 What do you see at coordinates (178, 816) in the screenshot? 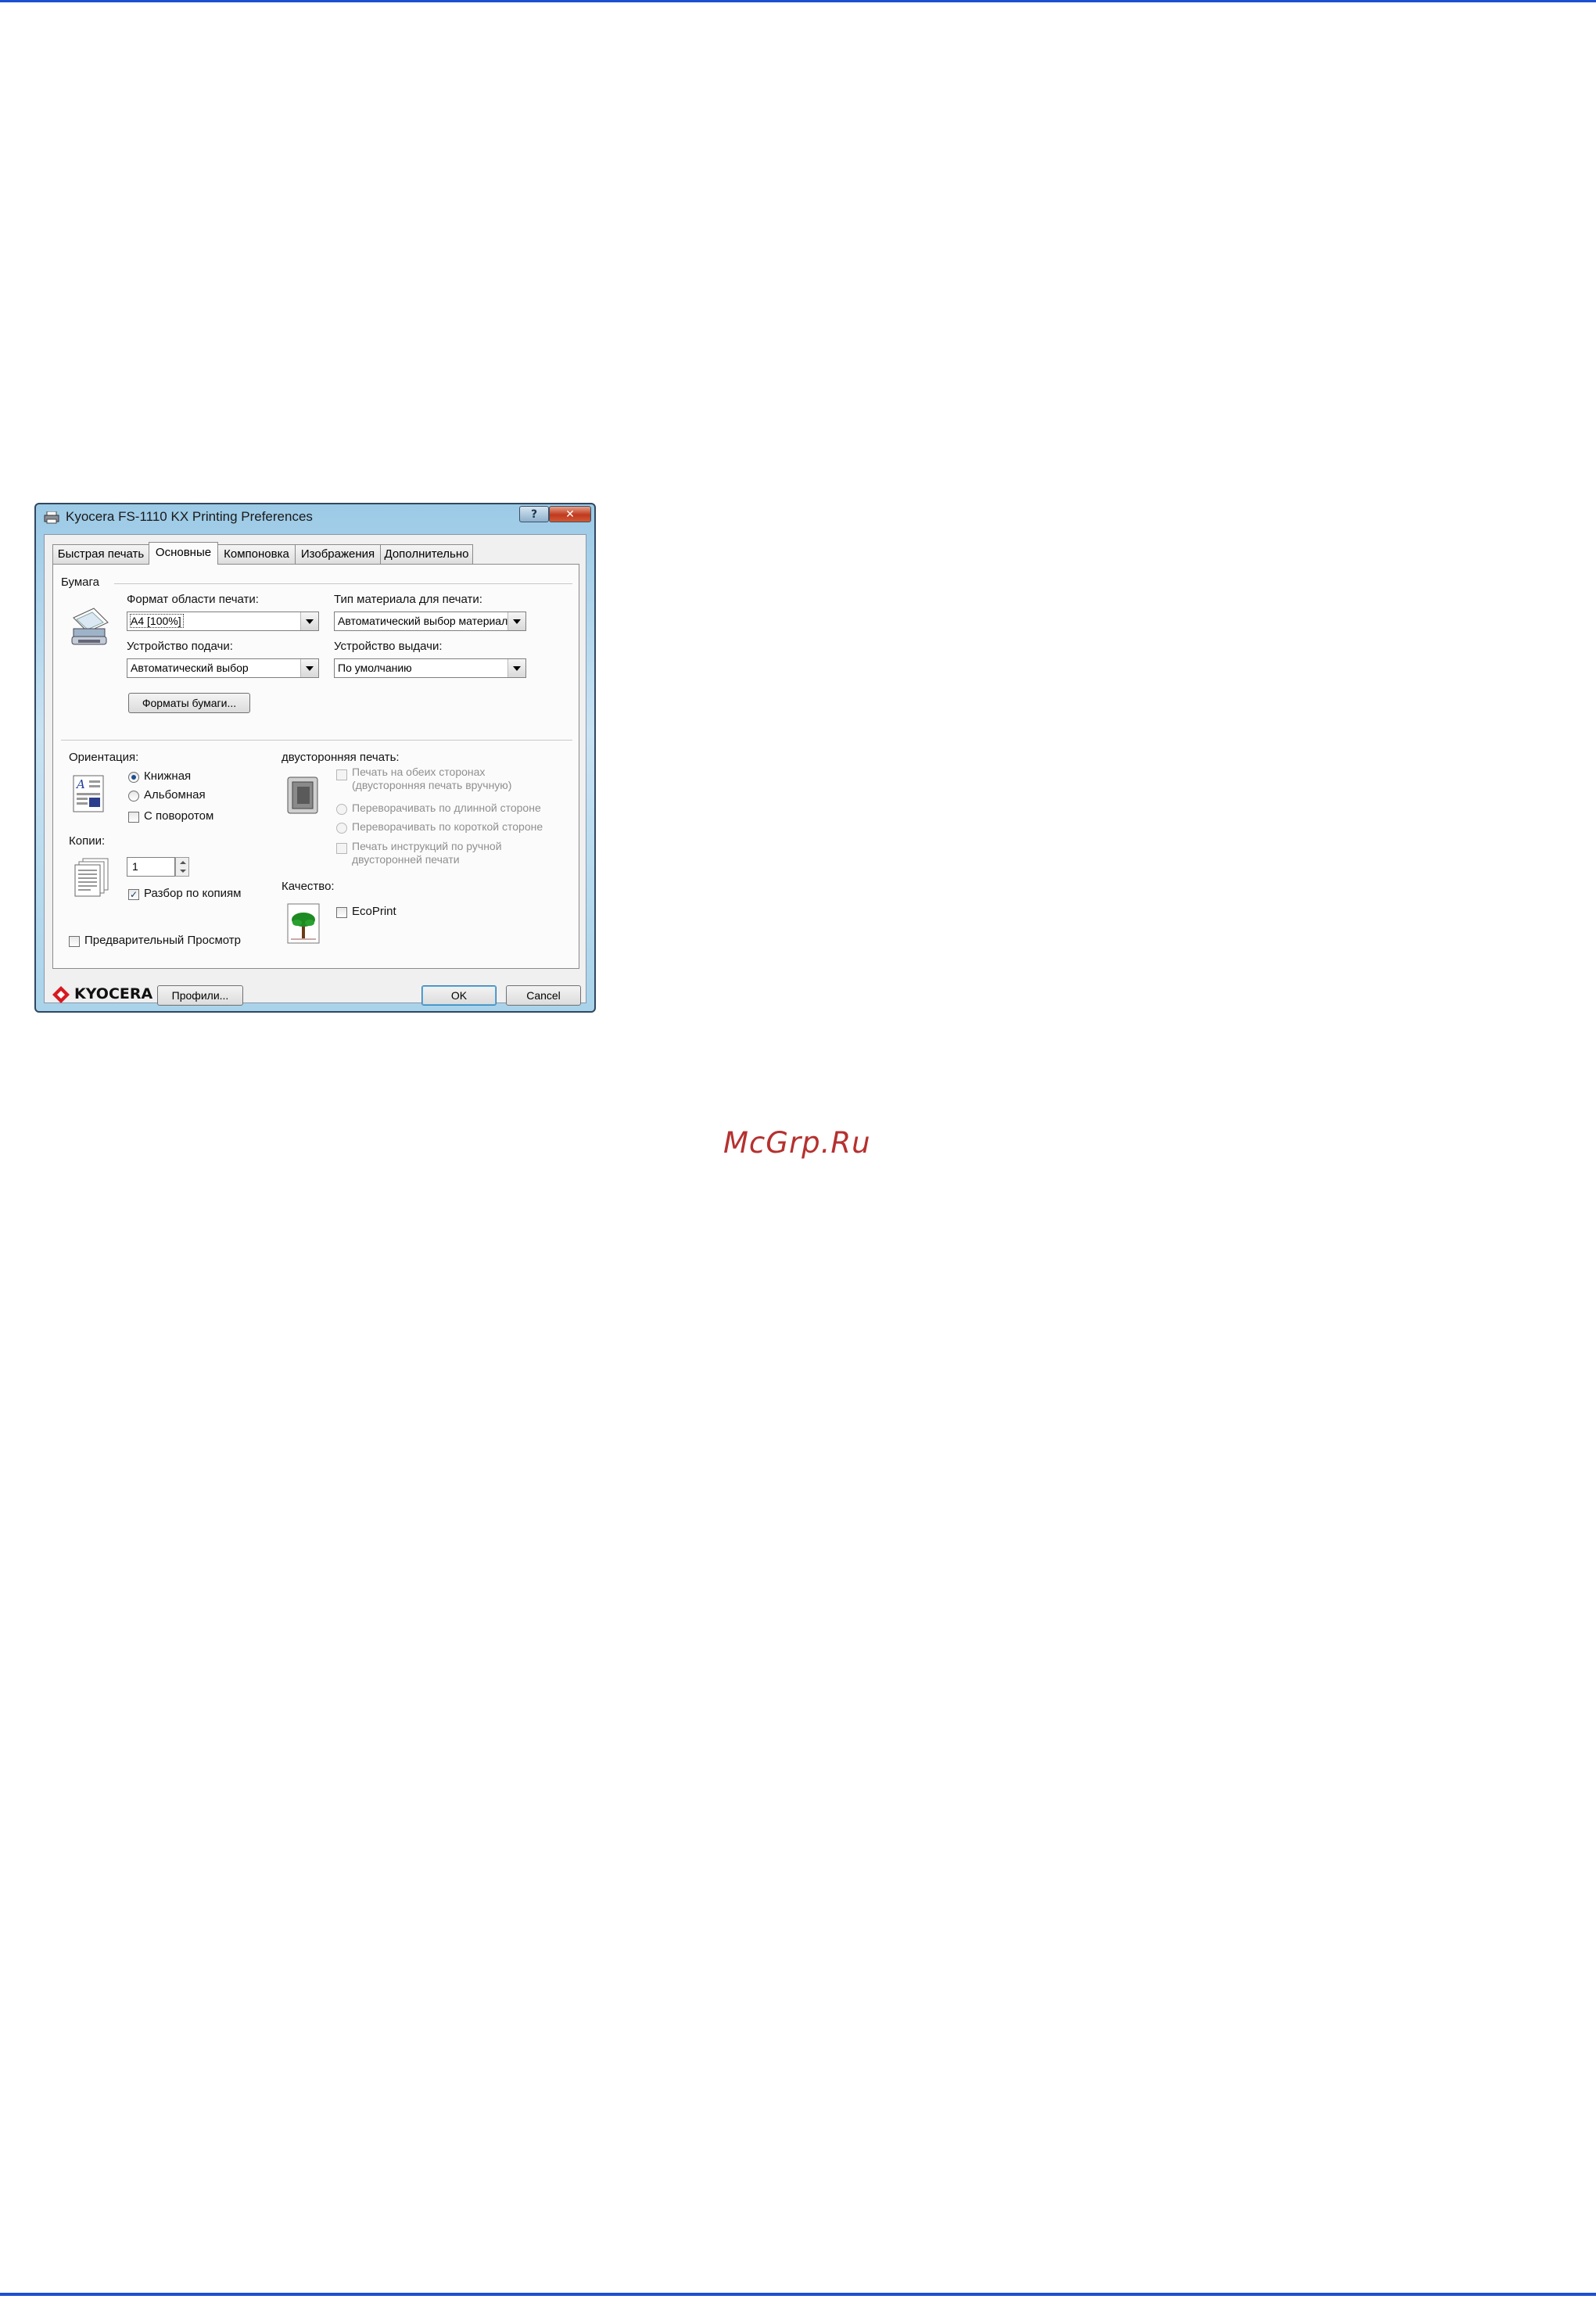
I see `rotated-label: С поворотом` at bounding box center [178, 816].